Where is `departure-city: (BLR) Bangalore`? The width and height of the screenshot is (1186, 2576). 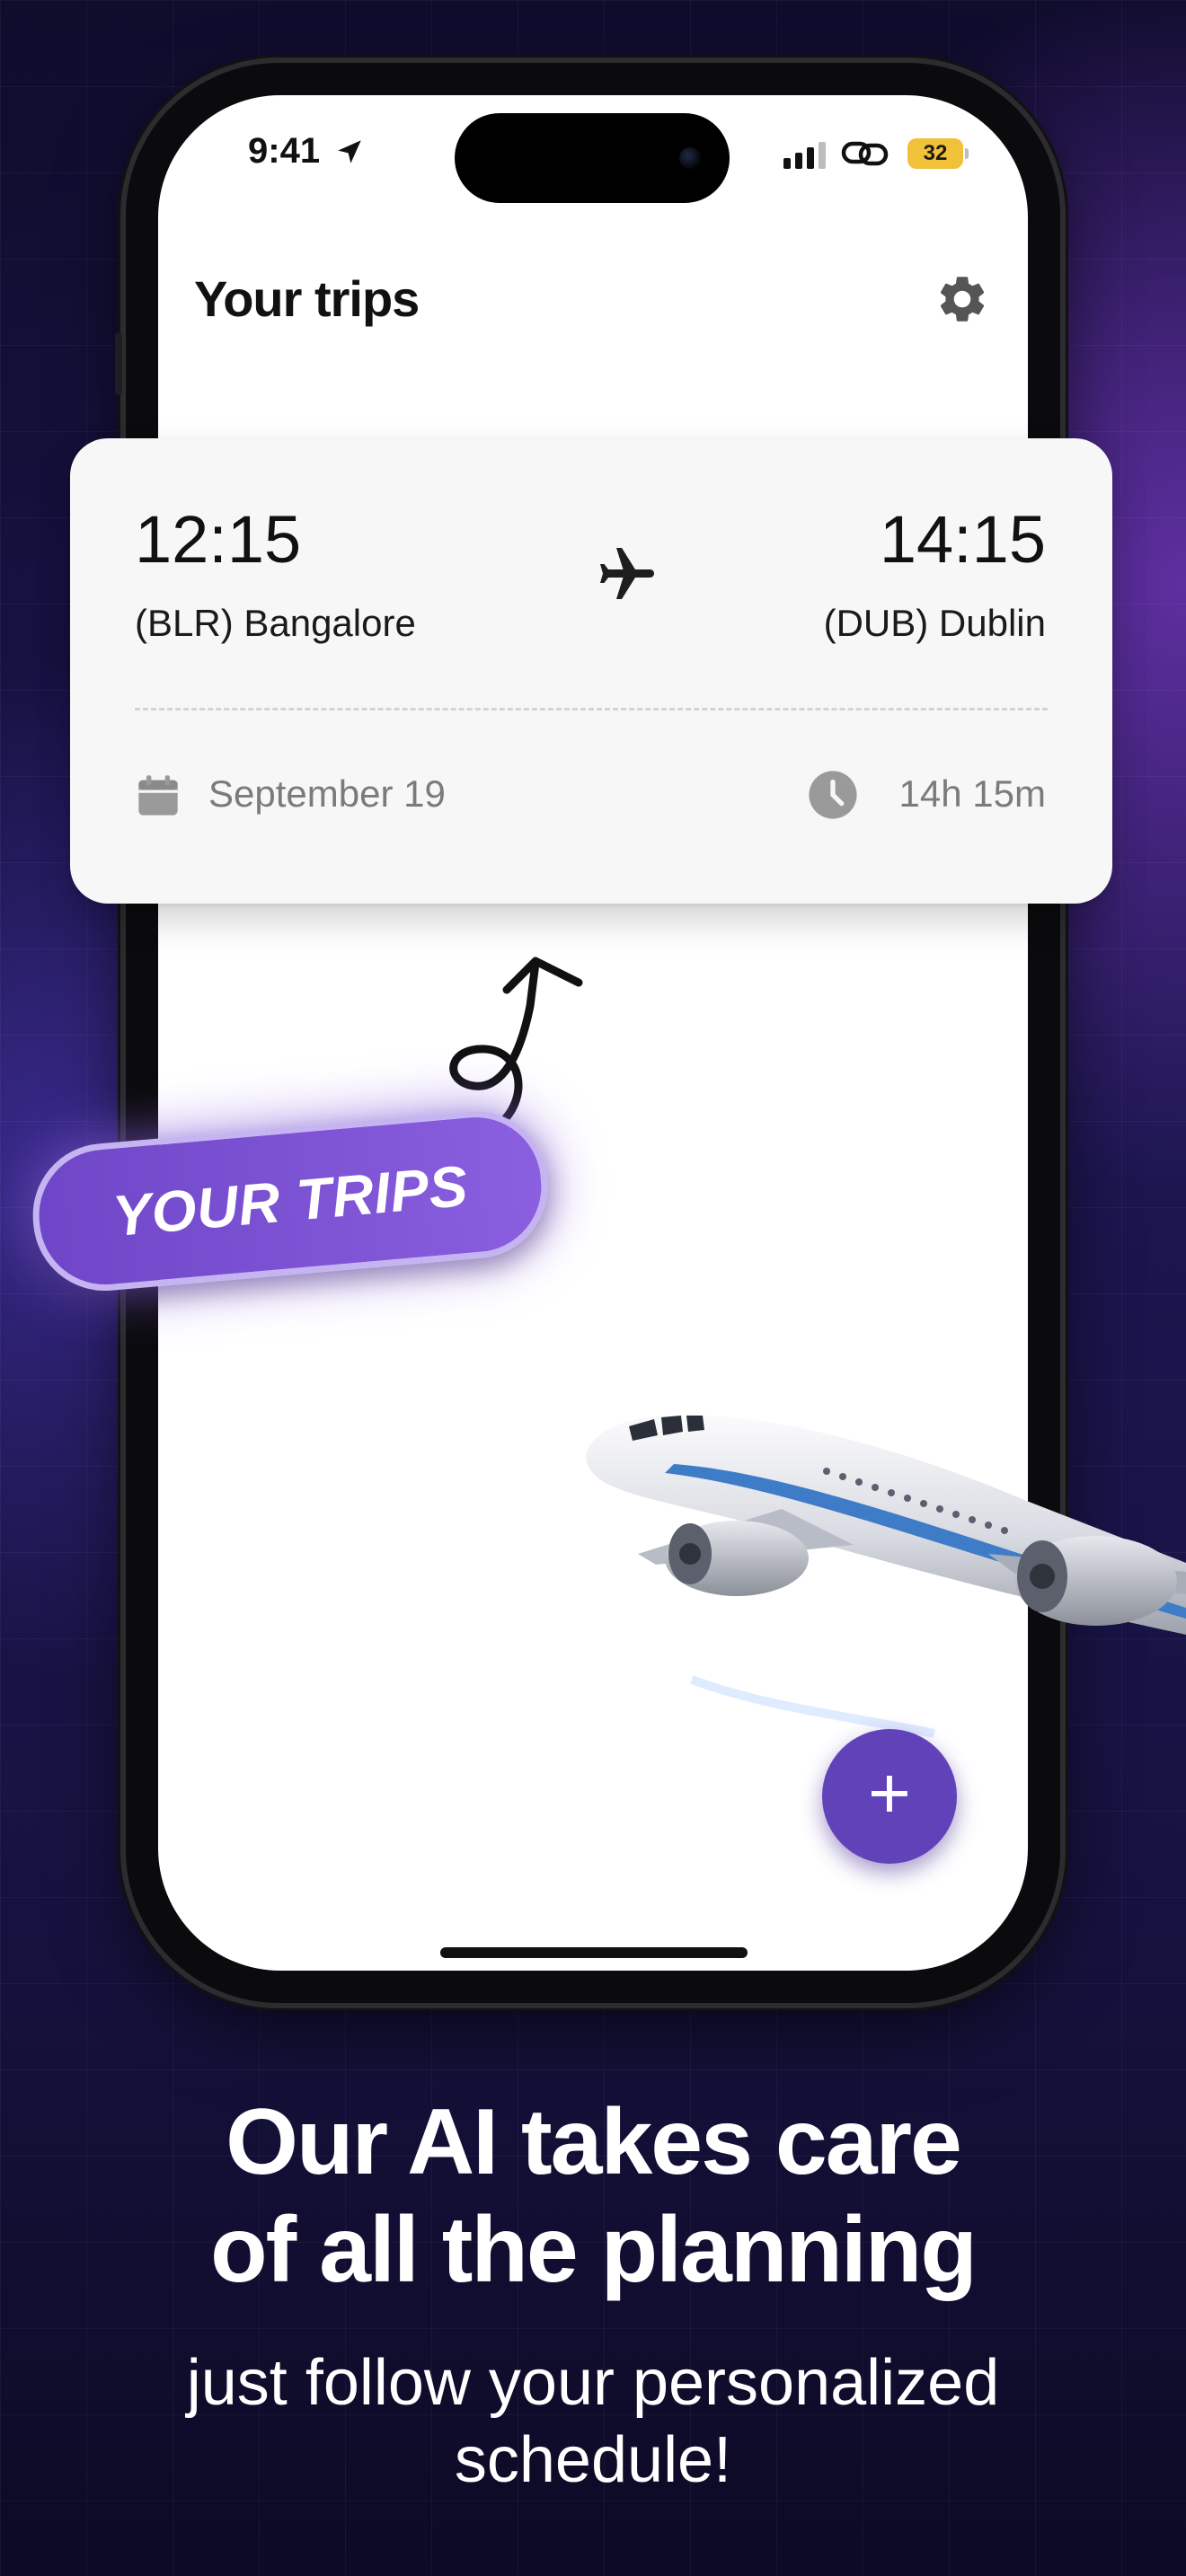 departure-city: (BLR) Bangalore is located at coordinates (275, 623).